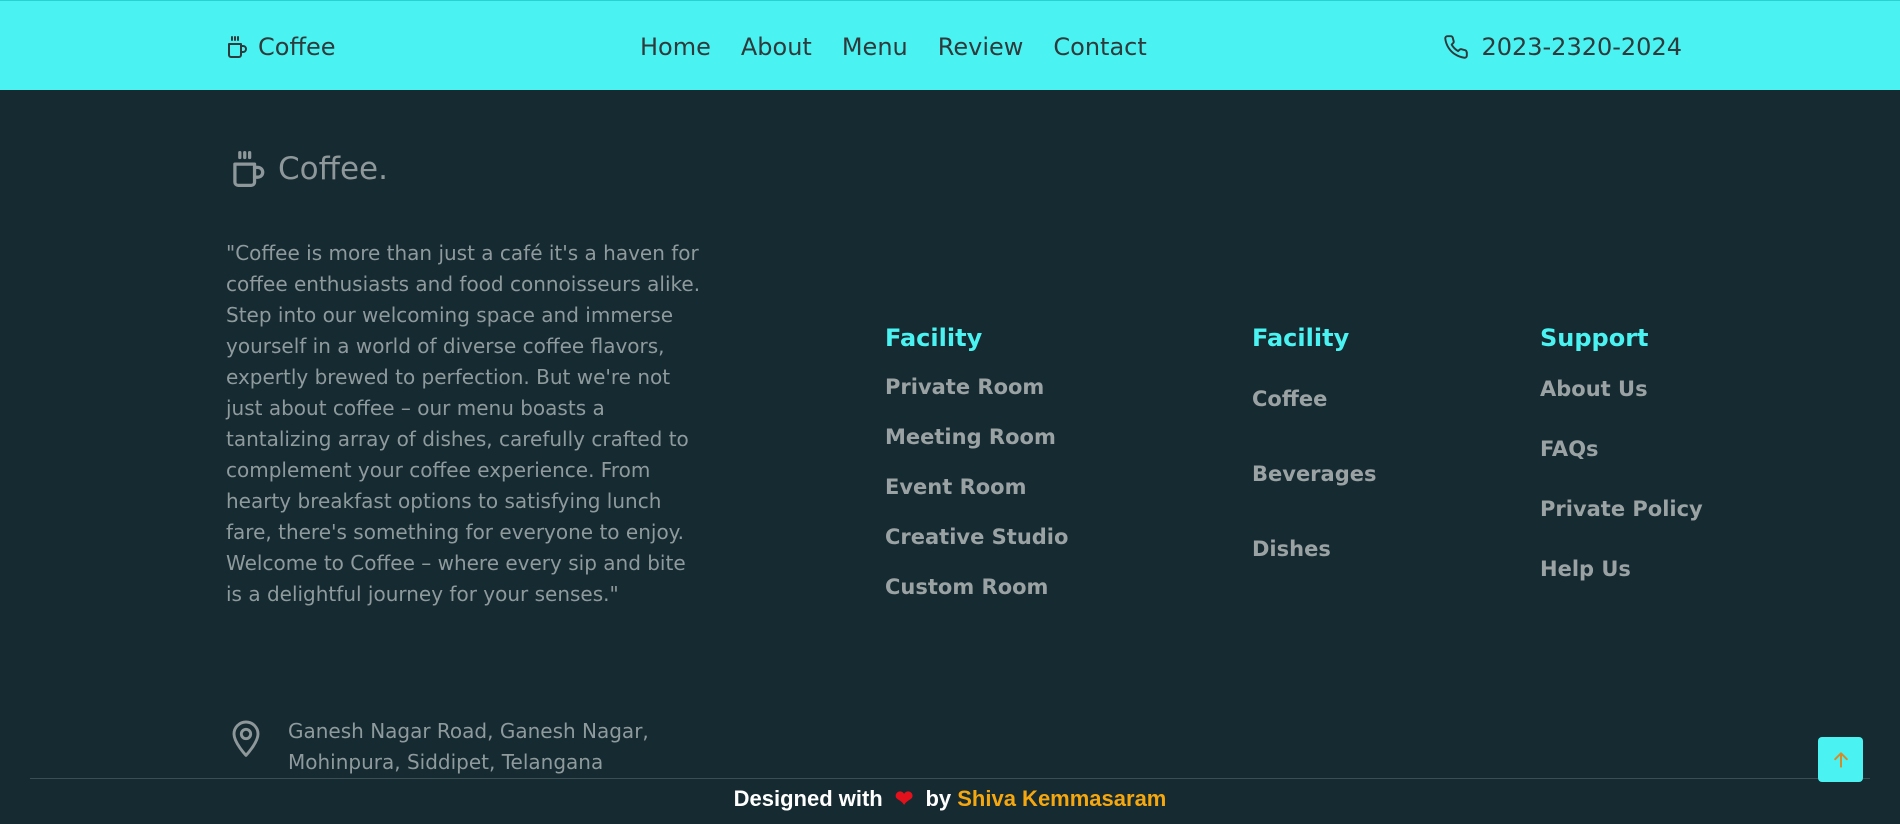 The height and width of the screenshot is (824, 1900). I want to click on link-meeting-room: Meeting Room, so click(976, 437).